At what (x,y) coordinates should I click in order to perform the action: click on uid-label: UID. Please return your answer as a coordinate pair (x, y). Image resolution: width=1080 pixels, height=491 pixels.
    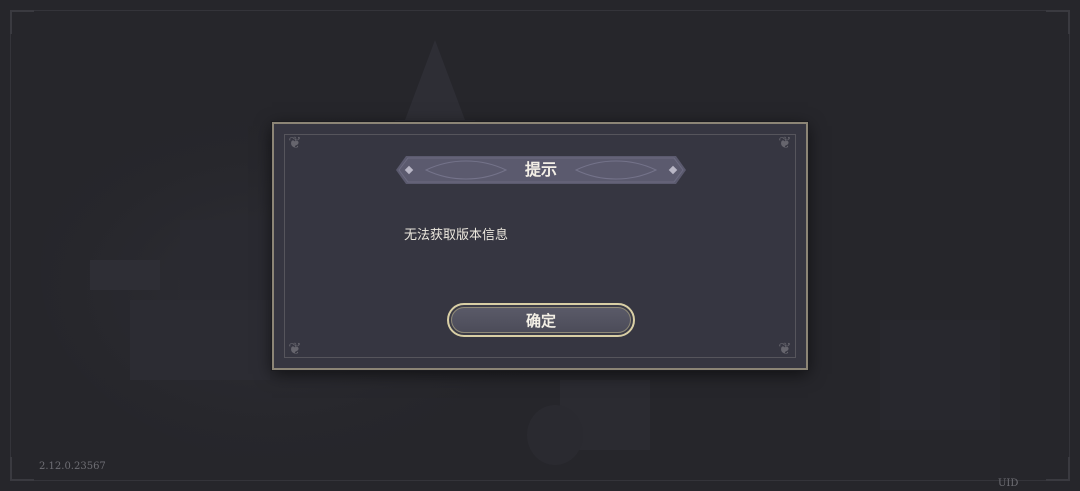
    Looking at the image, I should click on (1008, 483).